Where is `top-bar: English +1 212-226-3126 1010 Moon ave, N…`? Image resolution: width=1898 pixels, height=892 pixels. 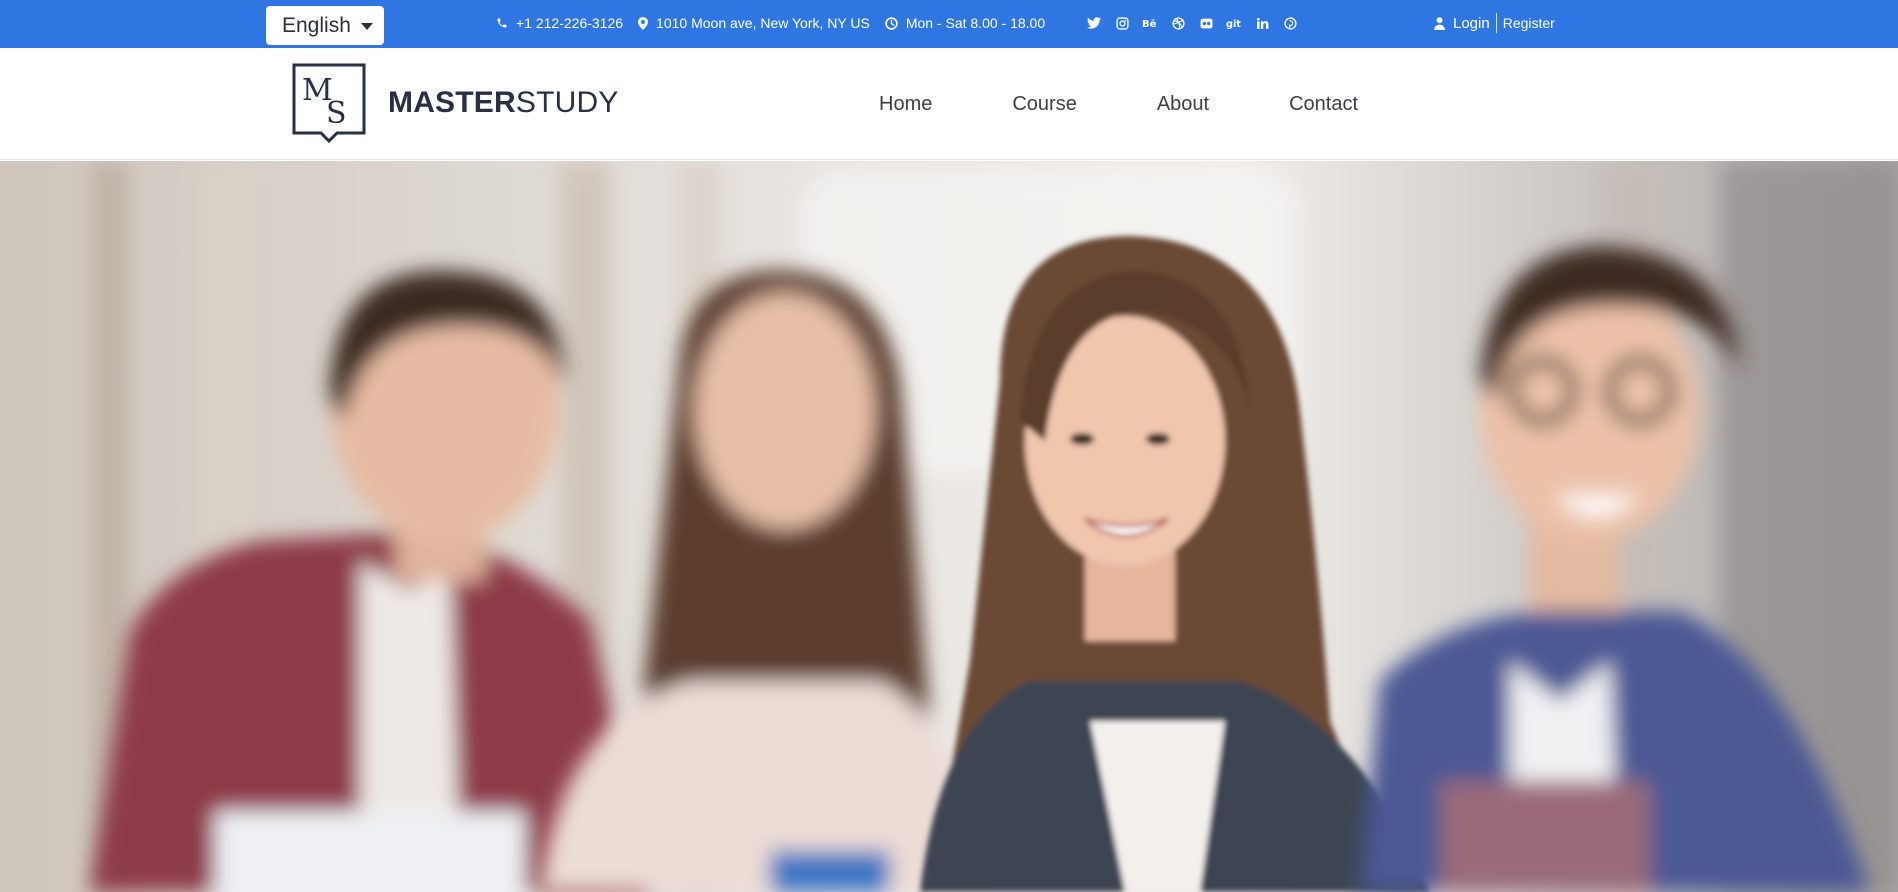 top-bar: English +1 212-226-3126 1010 Moon ave, N… is located at coordinates (949, 24).